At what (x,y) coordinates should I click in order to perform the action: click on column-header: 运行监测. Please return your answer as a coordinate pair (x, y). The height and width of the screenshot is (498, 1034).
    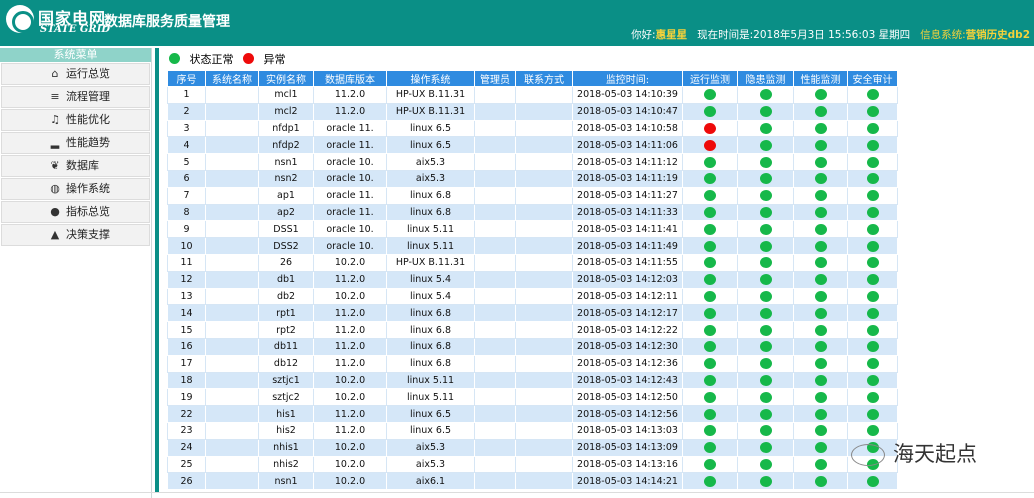
    Looking at the image, I should click on (710, 78).